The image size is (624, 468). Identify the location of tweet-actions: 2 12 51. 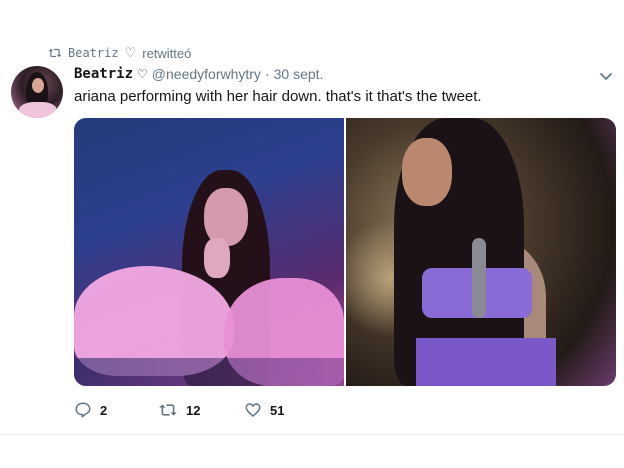
(179, 410).